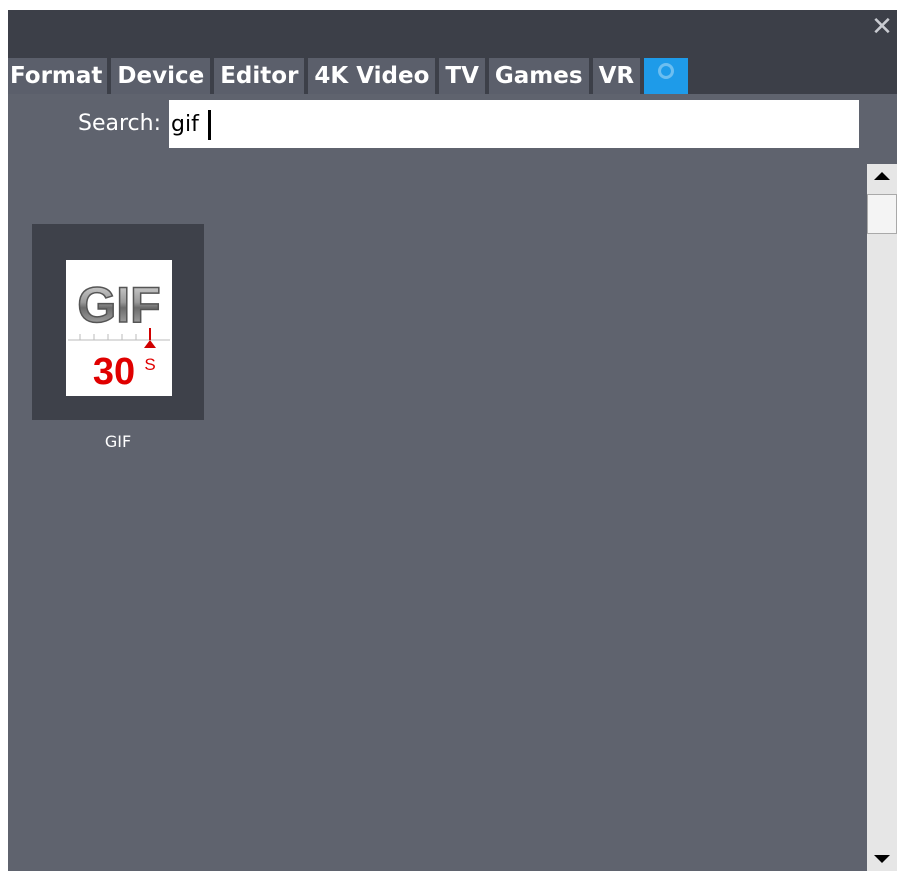 The height and width of the screenshot is (871, 897). What do you see at coordinates (616, 76) in the screenshot?
I see `tab-vr: VR` at bounding box center [616, 76].